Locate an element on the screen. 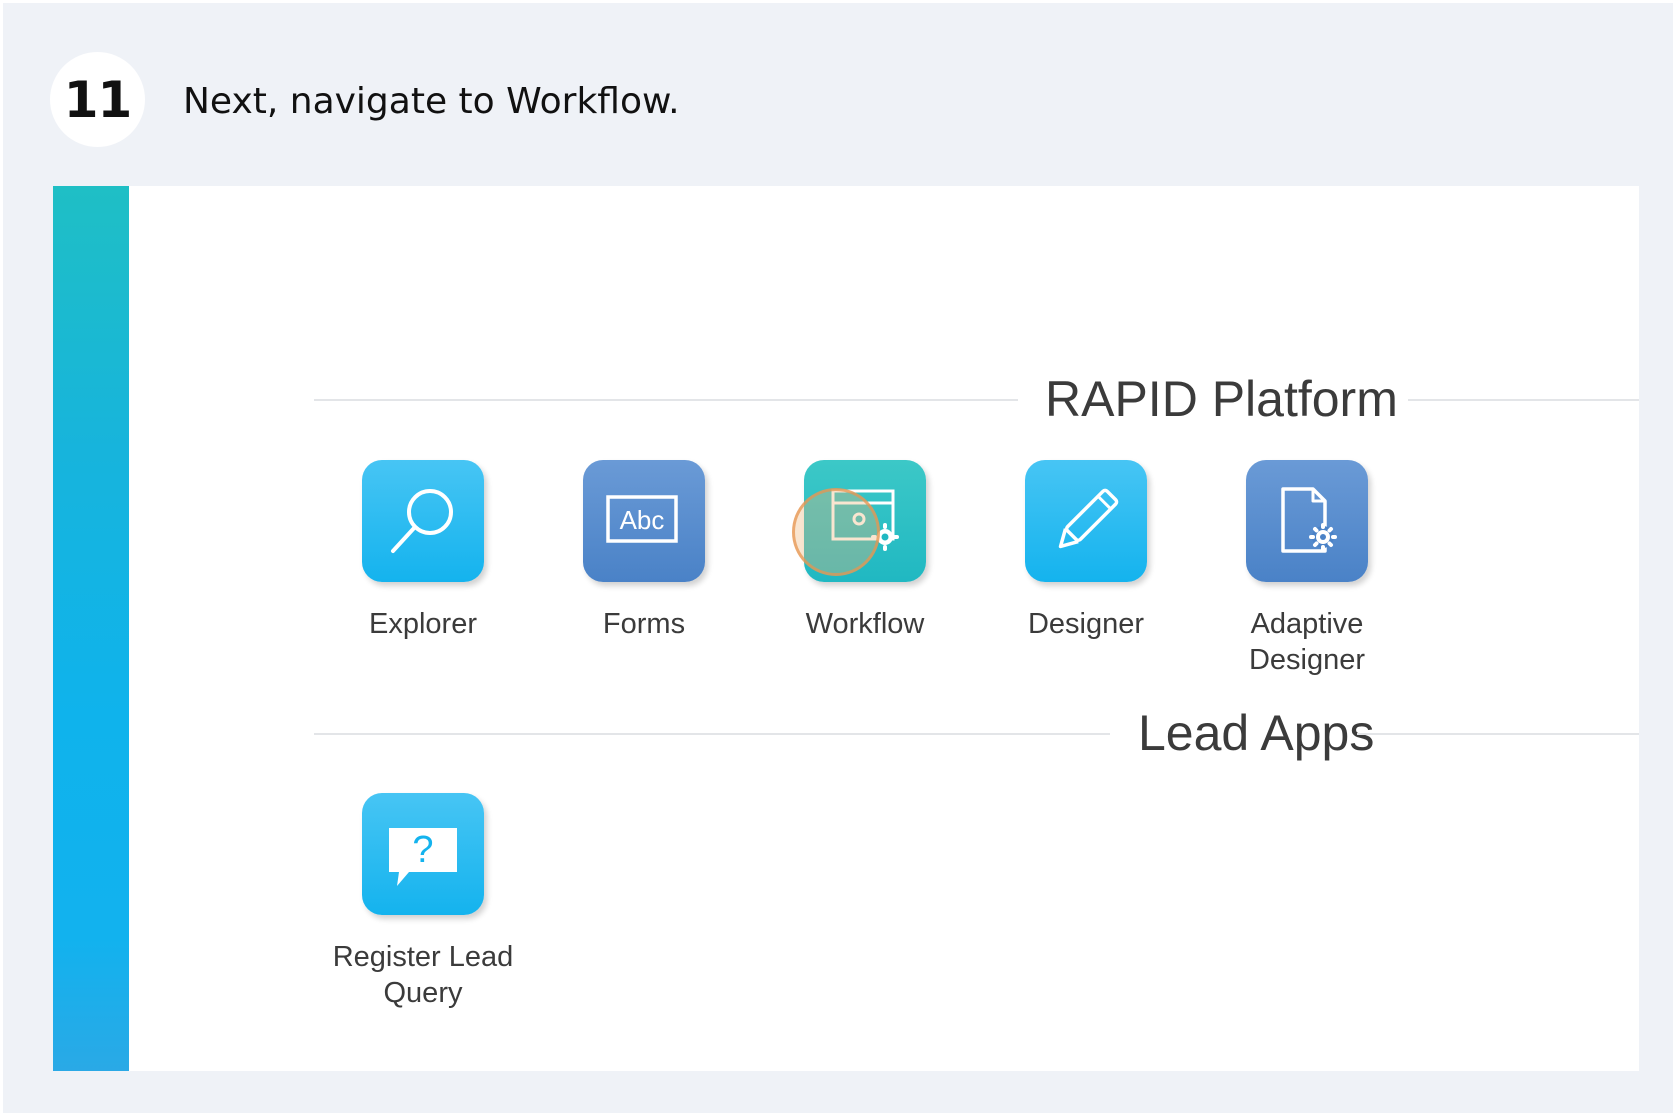  pencil-icon is located at coordinates (1088, 518).